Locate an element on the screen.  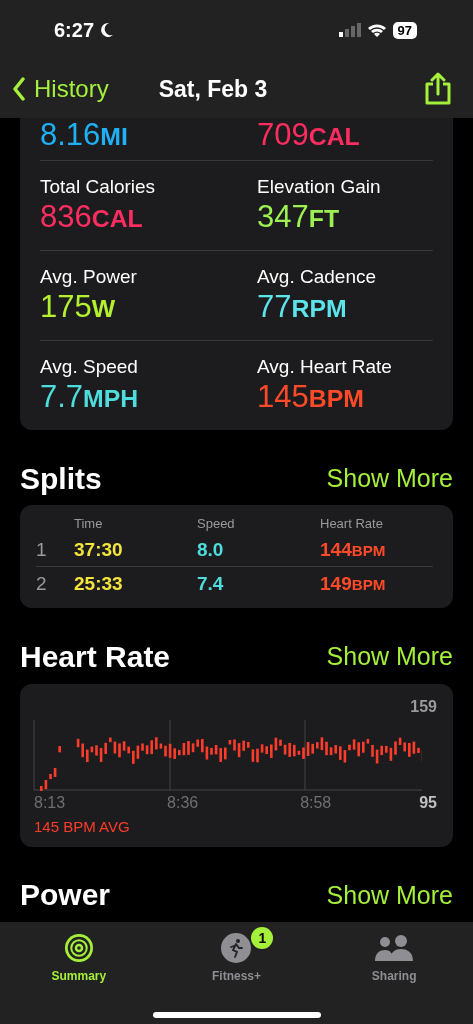
metric-value: 709CAL is located at coordinates (309, 136).